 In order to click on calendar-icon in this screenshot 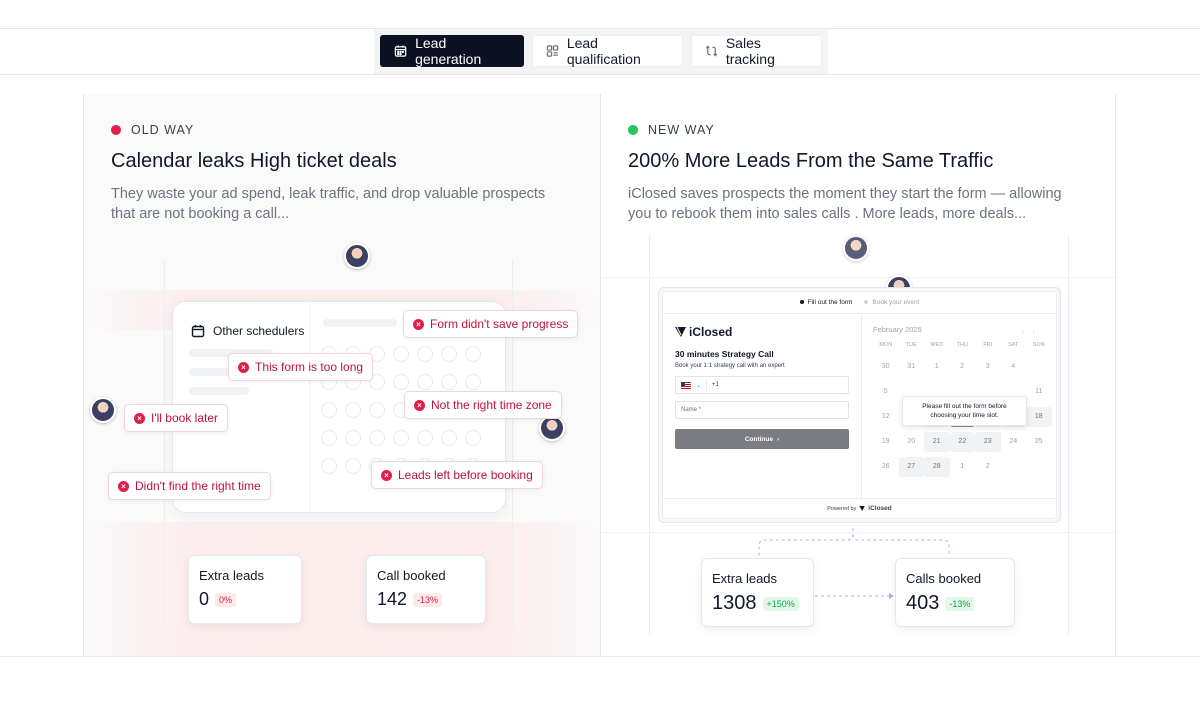, I will do `click(400, 51)`.